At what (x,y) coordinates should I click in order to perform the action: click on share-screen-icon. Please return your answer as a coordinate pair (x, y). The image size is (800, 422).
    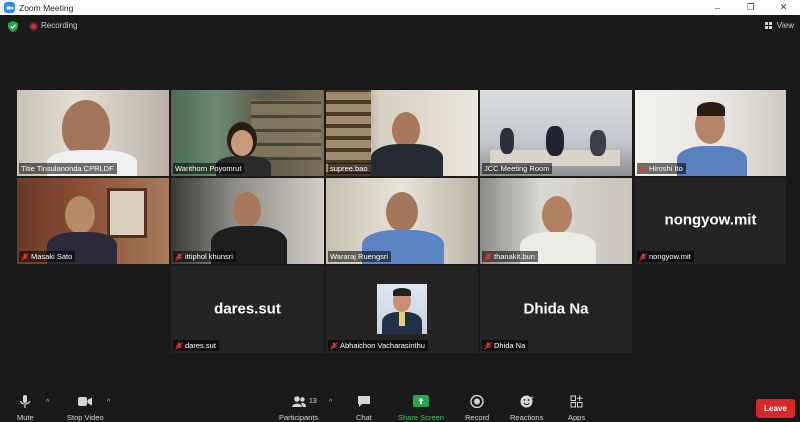
    Looking at the image, I should click on (420, 401).